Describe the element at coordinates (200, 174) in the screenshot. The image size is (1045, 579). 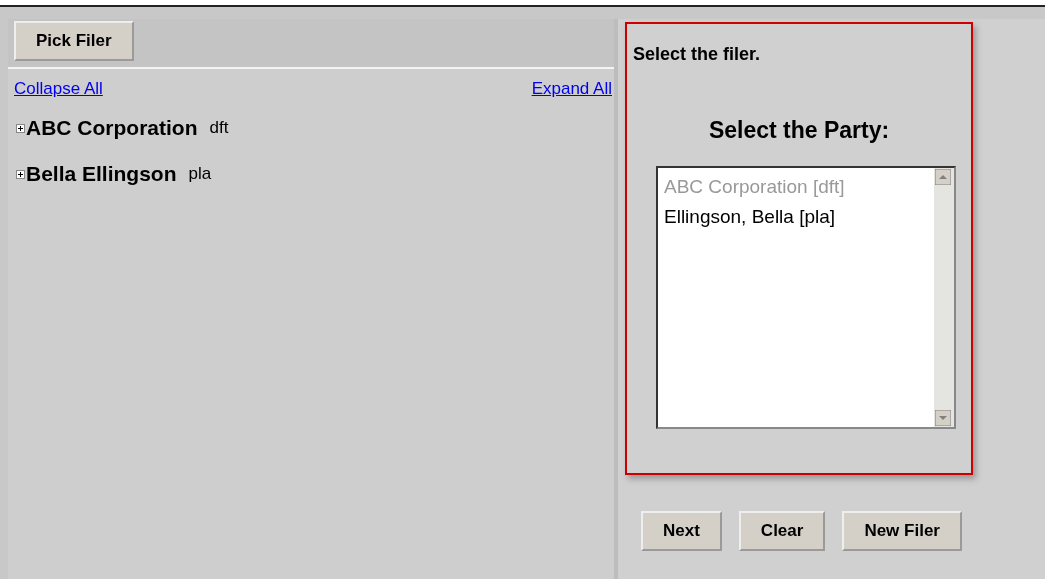
I see `party-role: pla` at that location.